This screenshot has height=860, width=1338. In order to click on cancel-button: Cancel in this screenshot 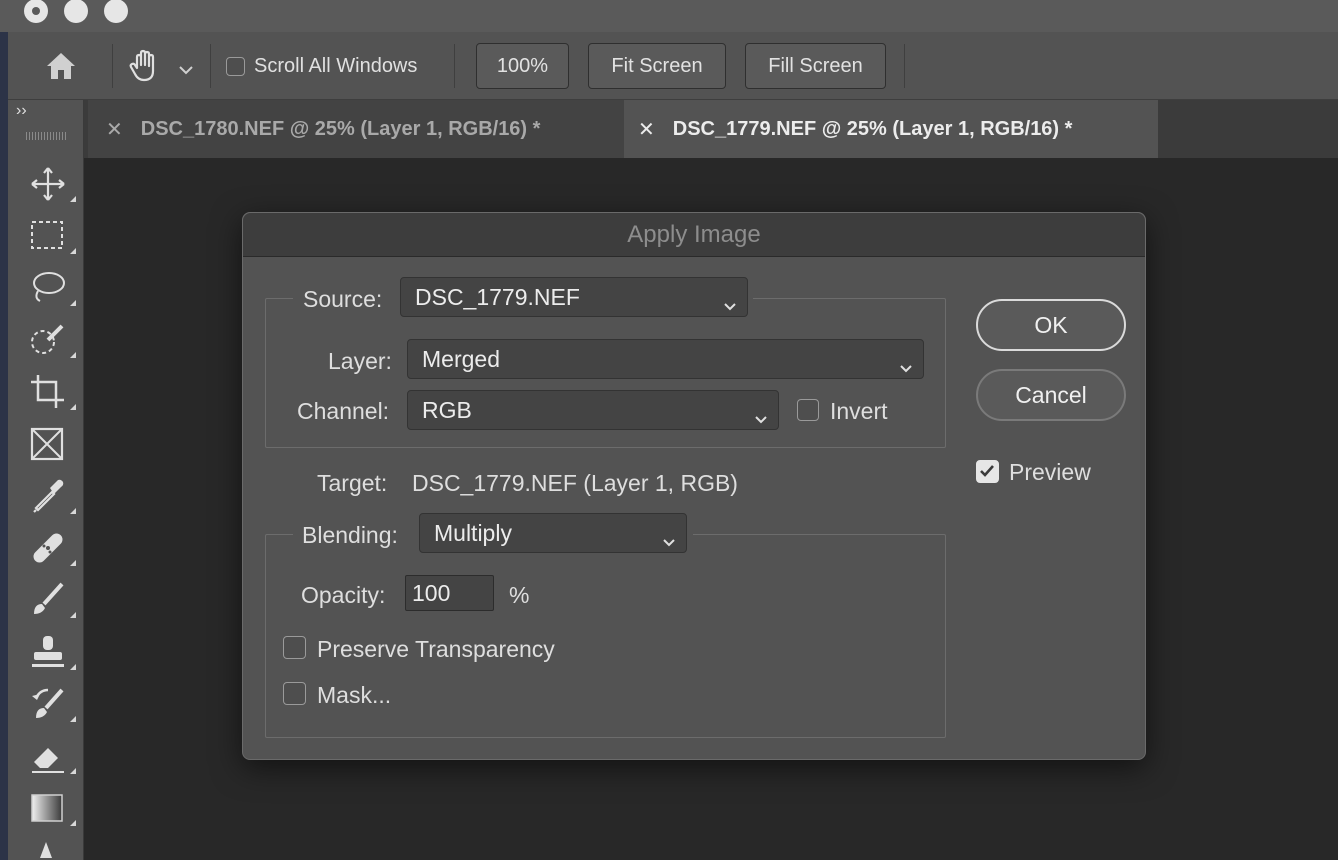, I will do `click(1051, 395)`.